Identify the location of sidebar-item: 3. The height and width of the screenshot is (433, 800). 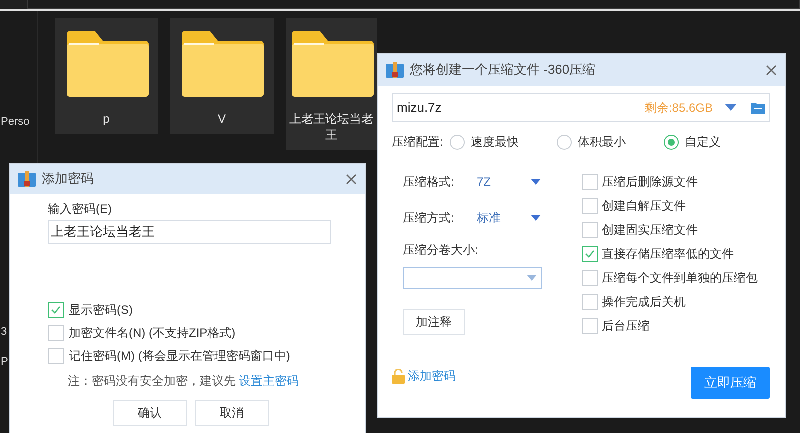
(4, 332).